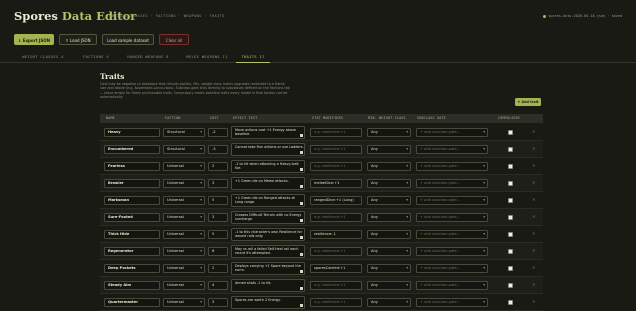 The height and width of the screenshot is (311, 636). I want to click on trait-name-input: Quartermaster, so click(132, 302).